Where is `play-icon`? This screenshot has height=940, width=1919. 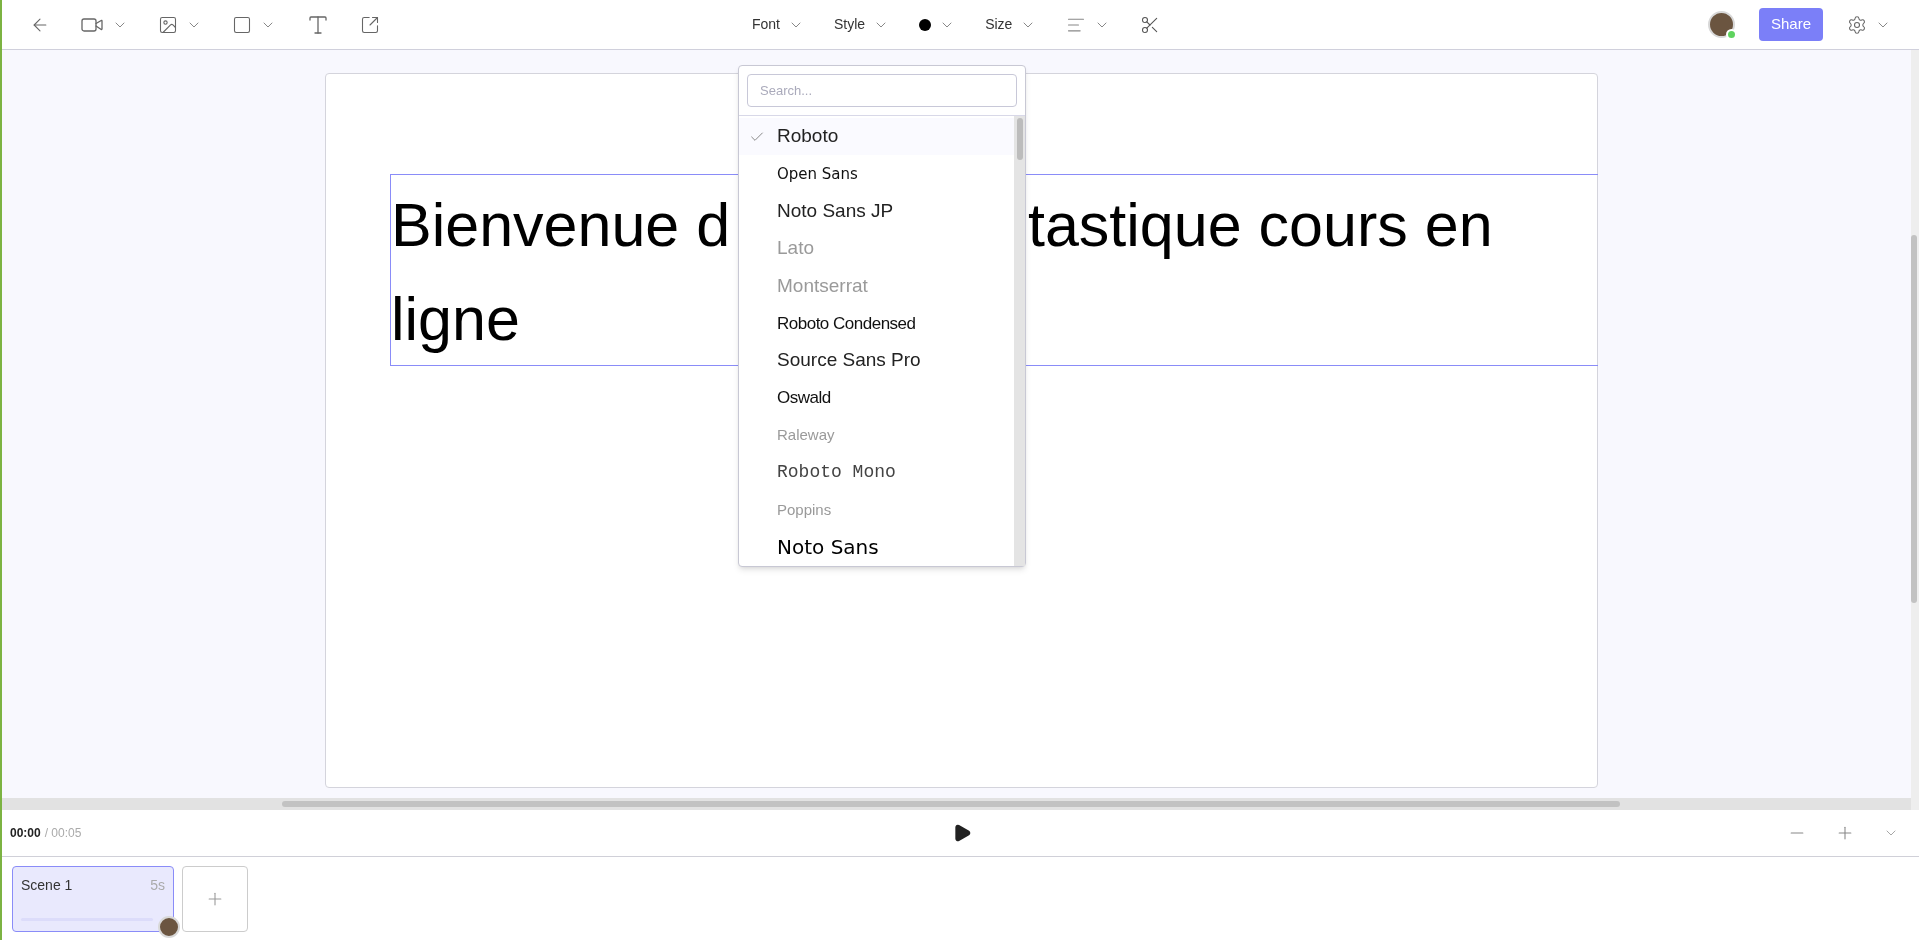 play-icon is located at coordinates (962, 833).